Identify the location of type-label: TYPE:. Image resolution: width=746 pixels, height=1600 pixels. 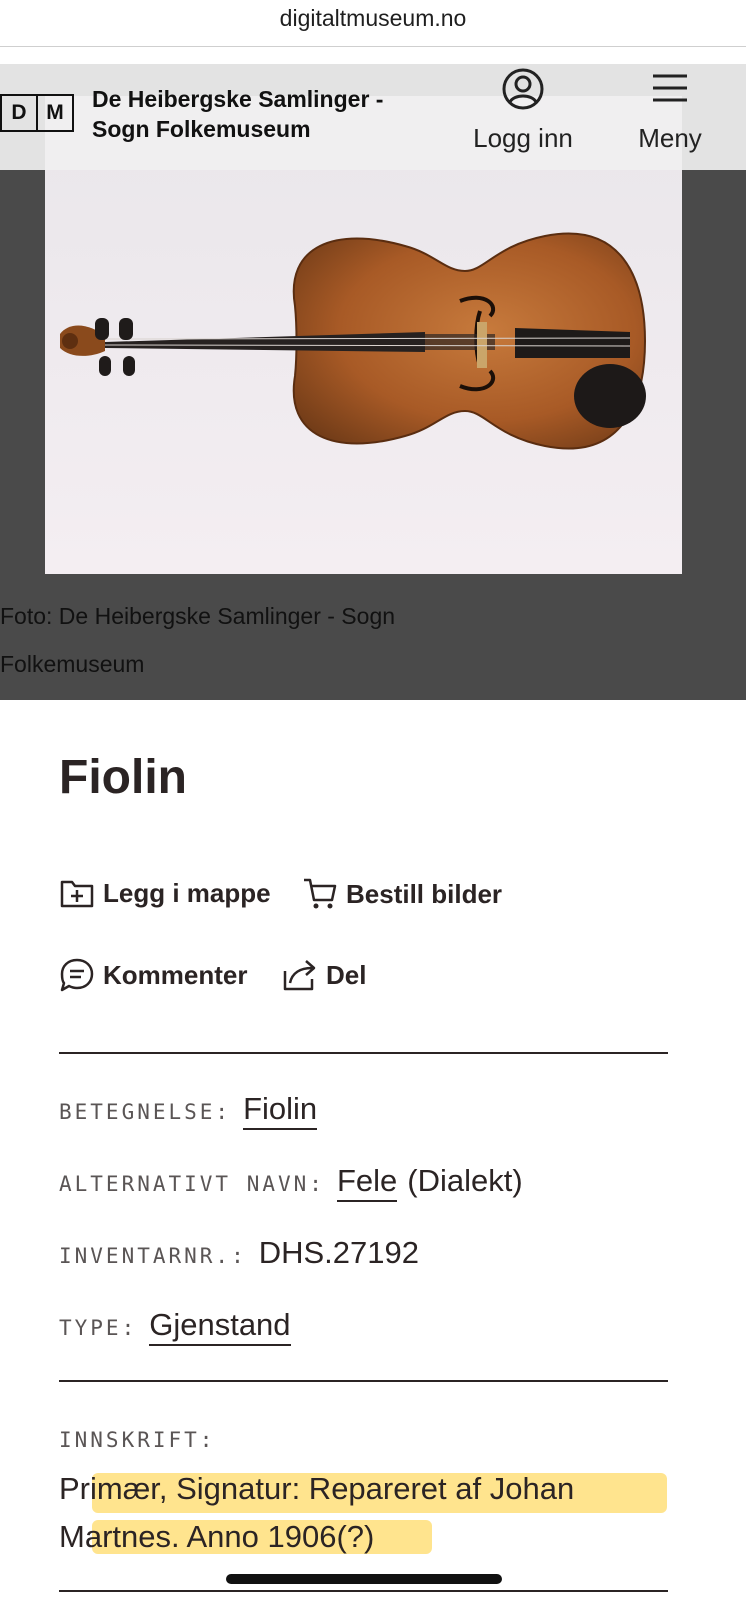
(98, 1328).